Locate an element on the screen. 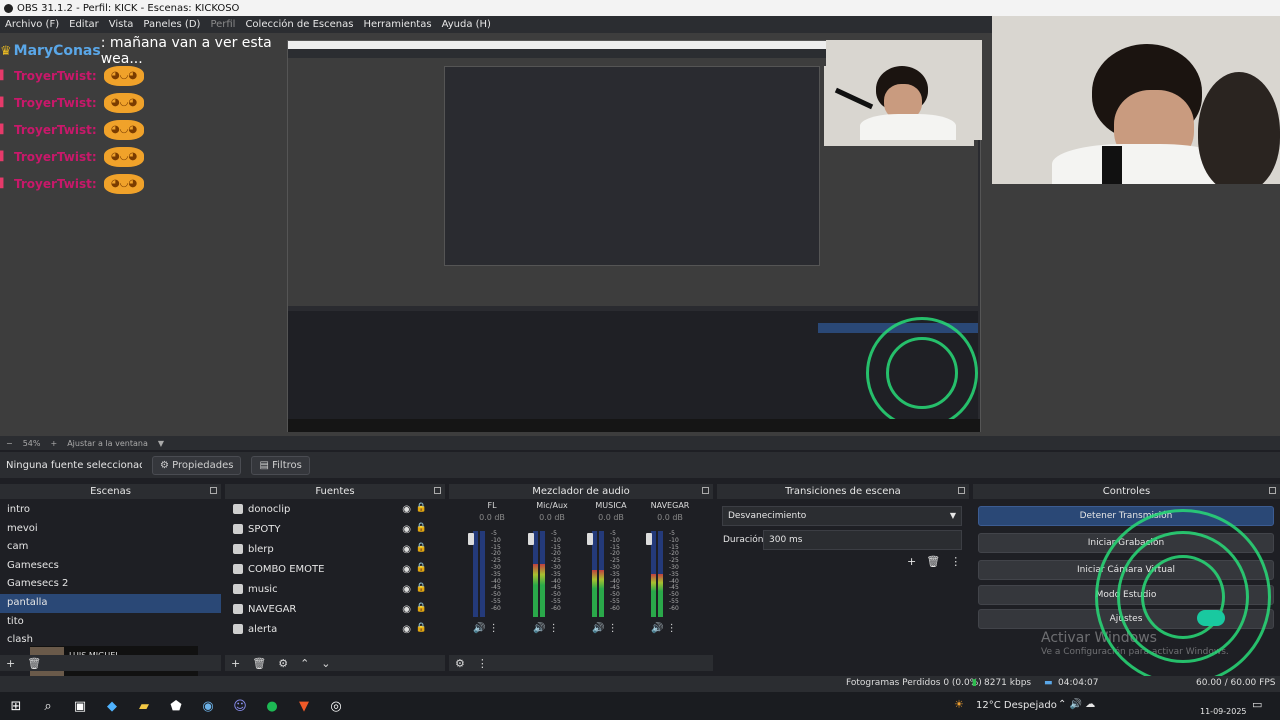  channel-controls: 🔊 ⋮ is located at coordinates (664, 628).